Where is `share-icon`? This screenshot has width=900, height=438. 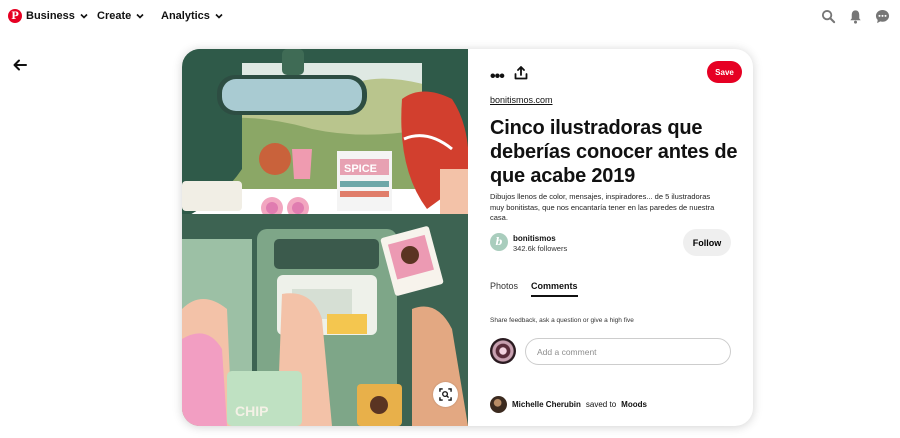
share-icon is located at coordinates (521, 73).